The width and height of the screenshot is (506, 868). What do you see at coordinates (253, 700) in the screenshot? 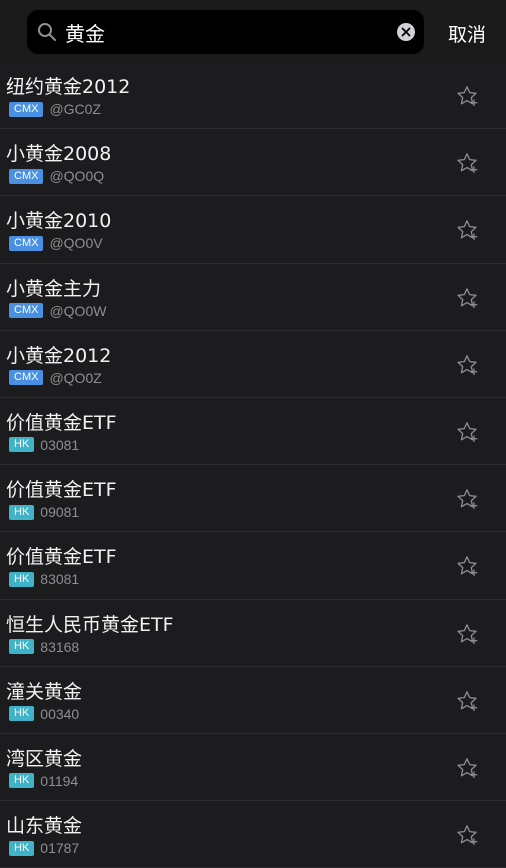
I see `result-row: 潼关黄金 HK 00340` at bounding box center [253, 700].